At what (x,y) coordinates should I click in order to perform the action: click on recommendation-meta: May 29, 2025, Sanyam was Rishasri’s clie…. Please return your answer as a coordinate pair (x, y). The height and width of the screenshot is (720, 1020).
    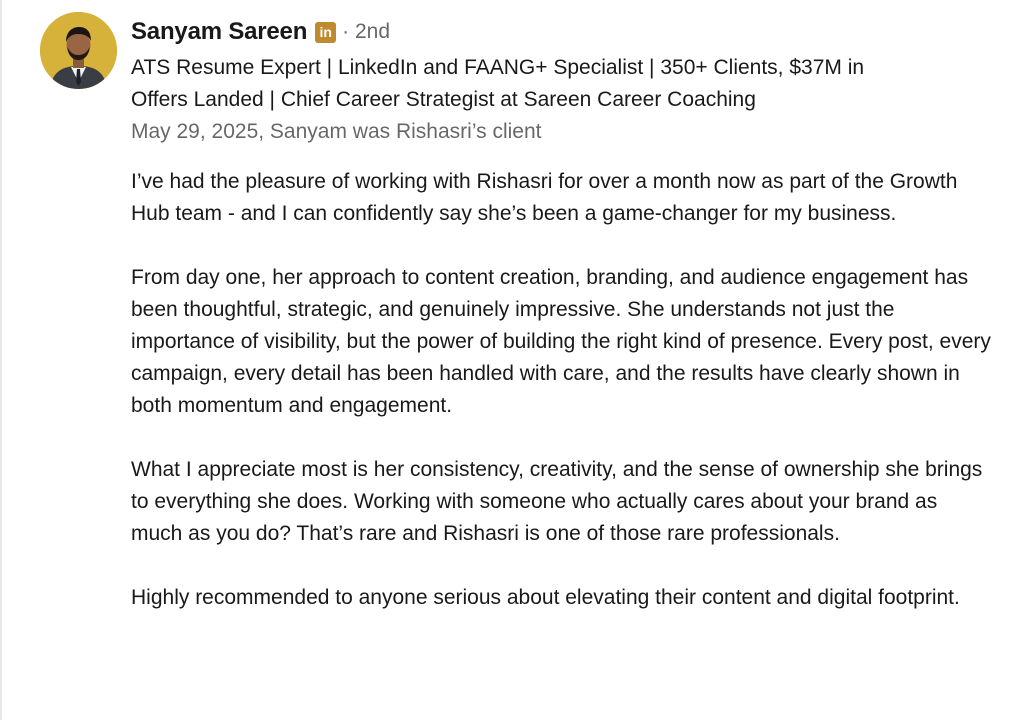
    Looking at the image, I should click on (336, 131).